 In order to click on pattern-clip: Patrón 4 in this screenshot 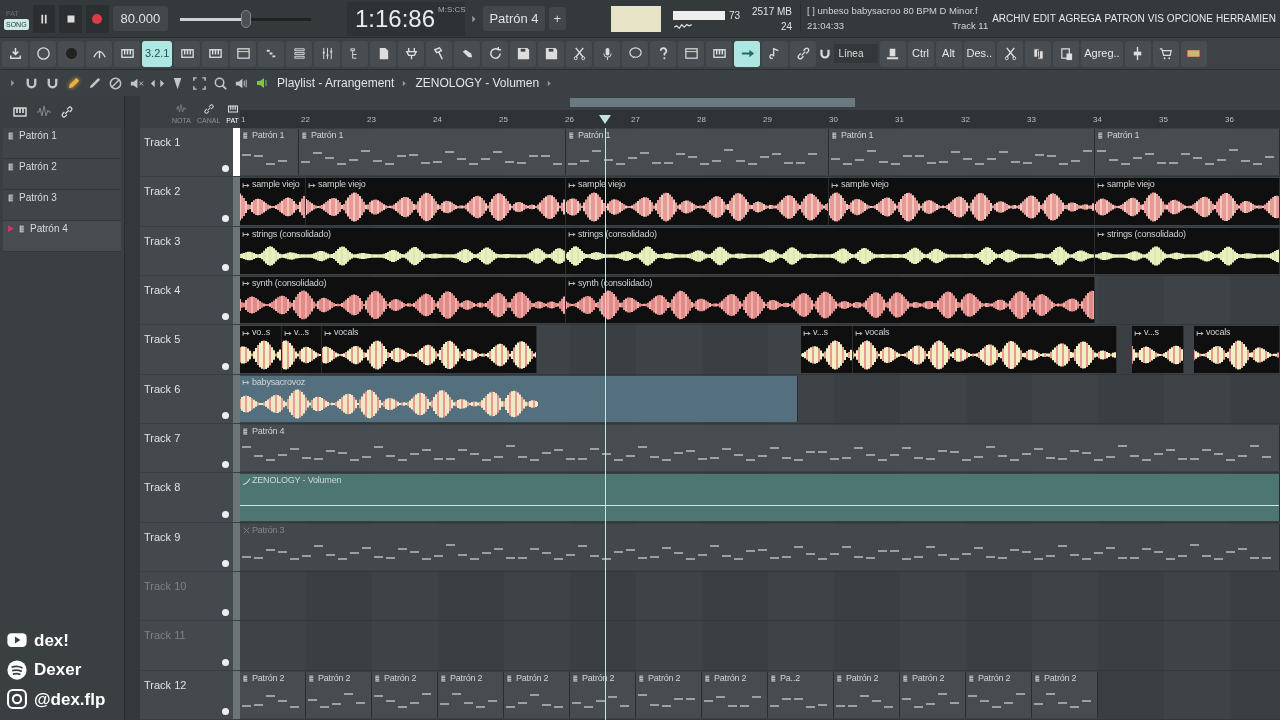, I will do `click(760, 448)`.